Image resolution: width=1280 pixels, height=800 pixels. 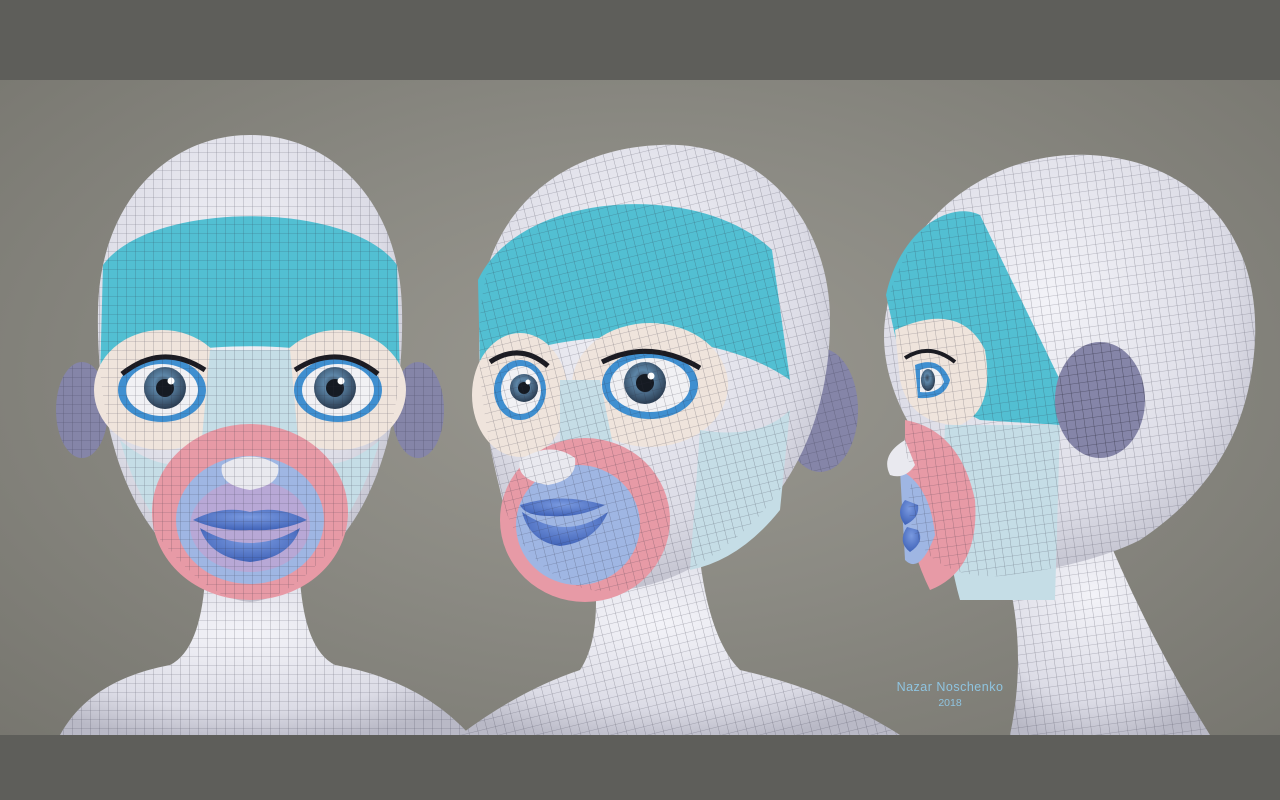 I want to click on artist-year: 2018, so click(x=950, y=703).